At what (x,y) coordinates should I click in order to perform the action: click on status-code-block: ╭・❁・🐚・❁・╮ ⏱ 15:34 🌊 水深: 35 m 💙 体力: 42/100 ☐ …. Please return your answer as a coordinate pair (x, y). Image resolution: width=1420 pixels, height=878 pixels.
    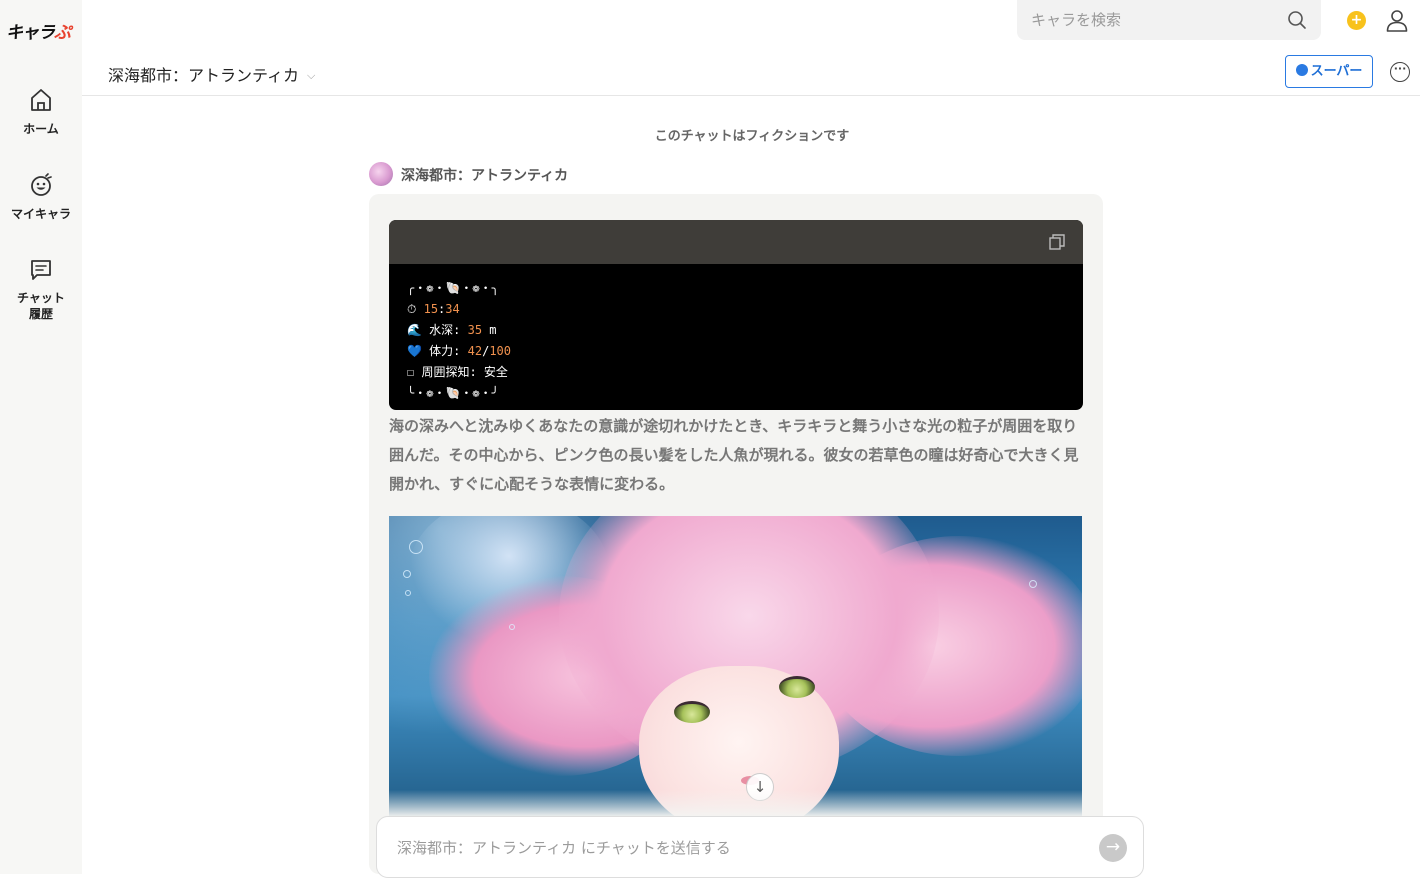
    Looking at the image, I should click on (736, 315).